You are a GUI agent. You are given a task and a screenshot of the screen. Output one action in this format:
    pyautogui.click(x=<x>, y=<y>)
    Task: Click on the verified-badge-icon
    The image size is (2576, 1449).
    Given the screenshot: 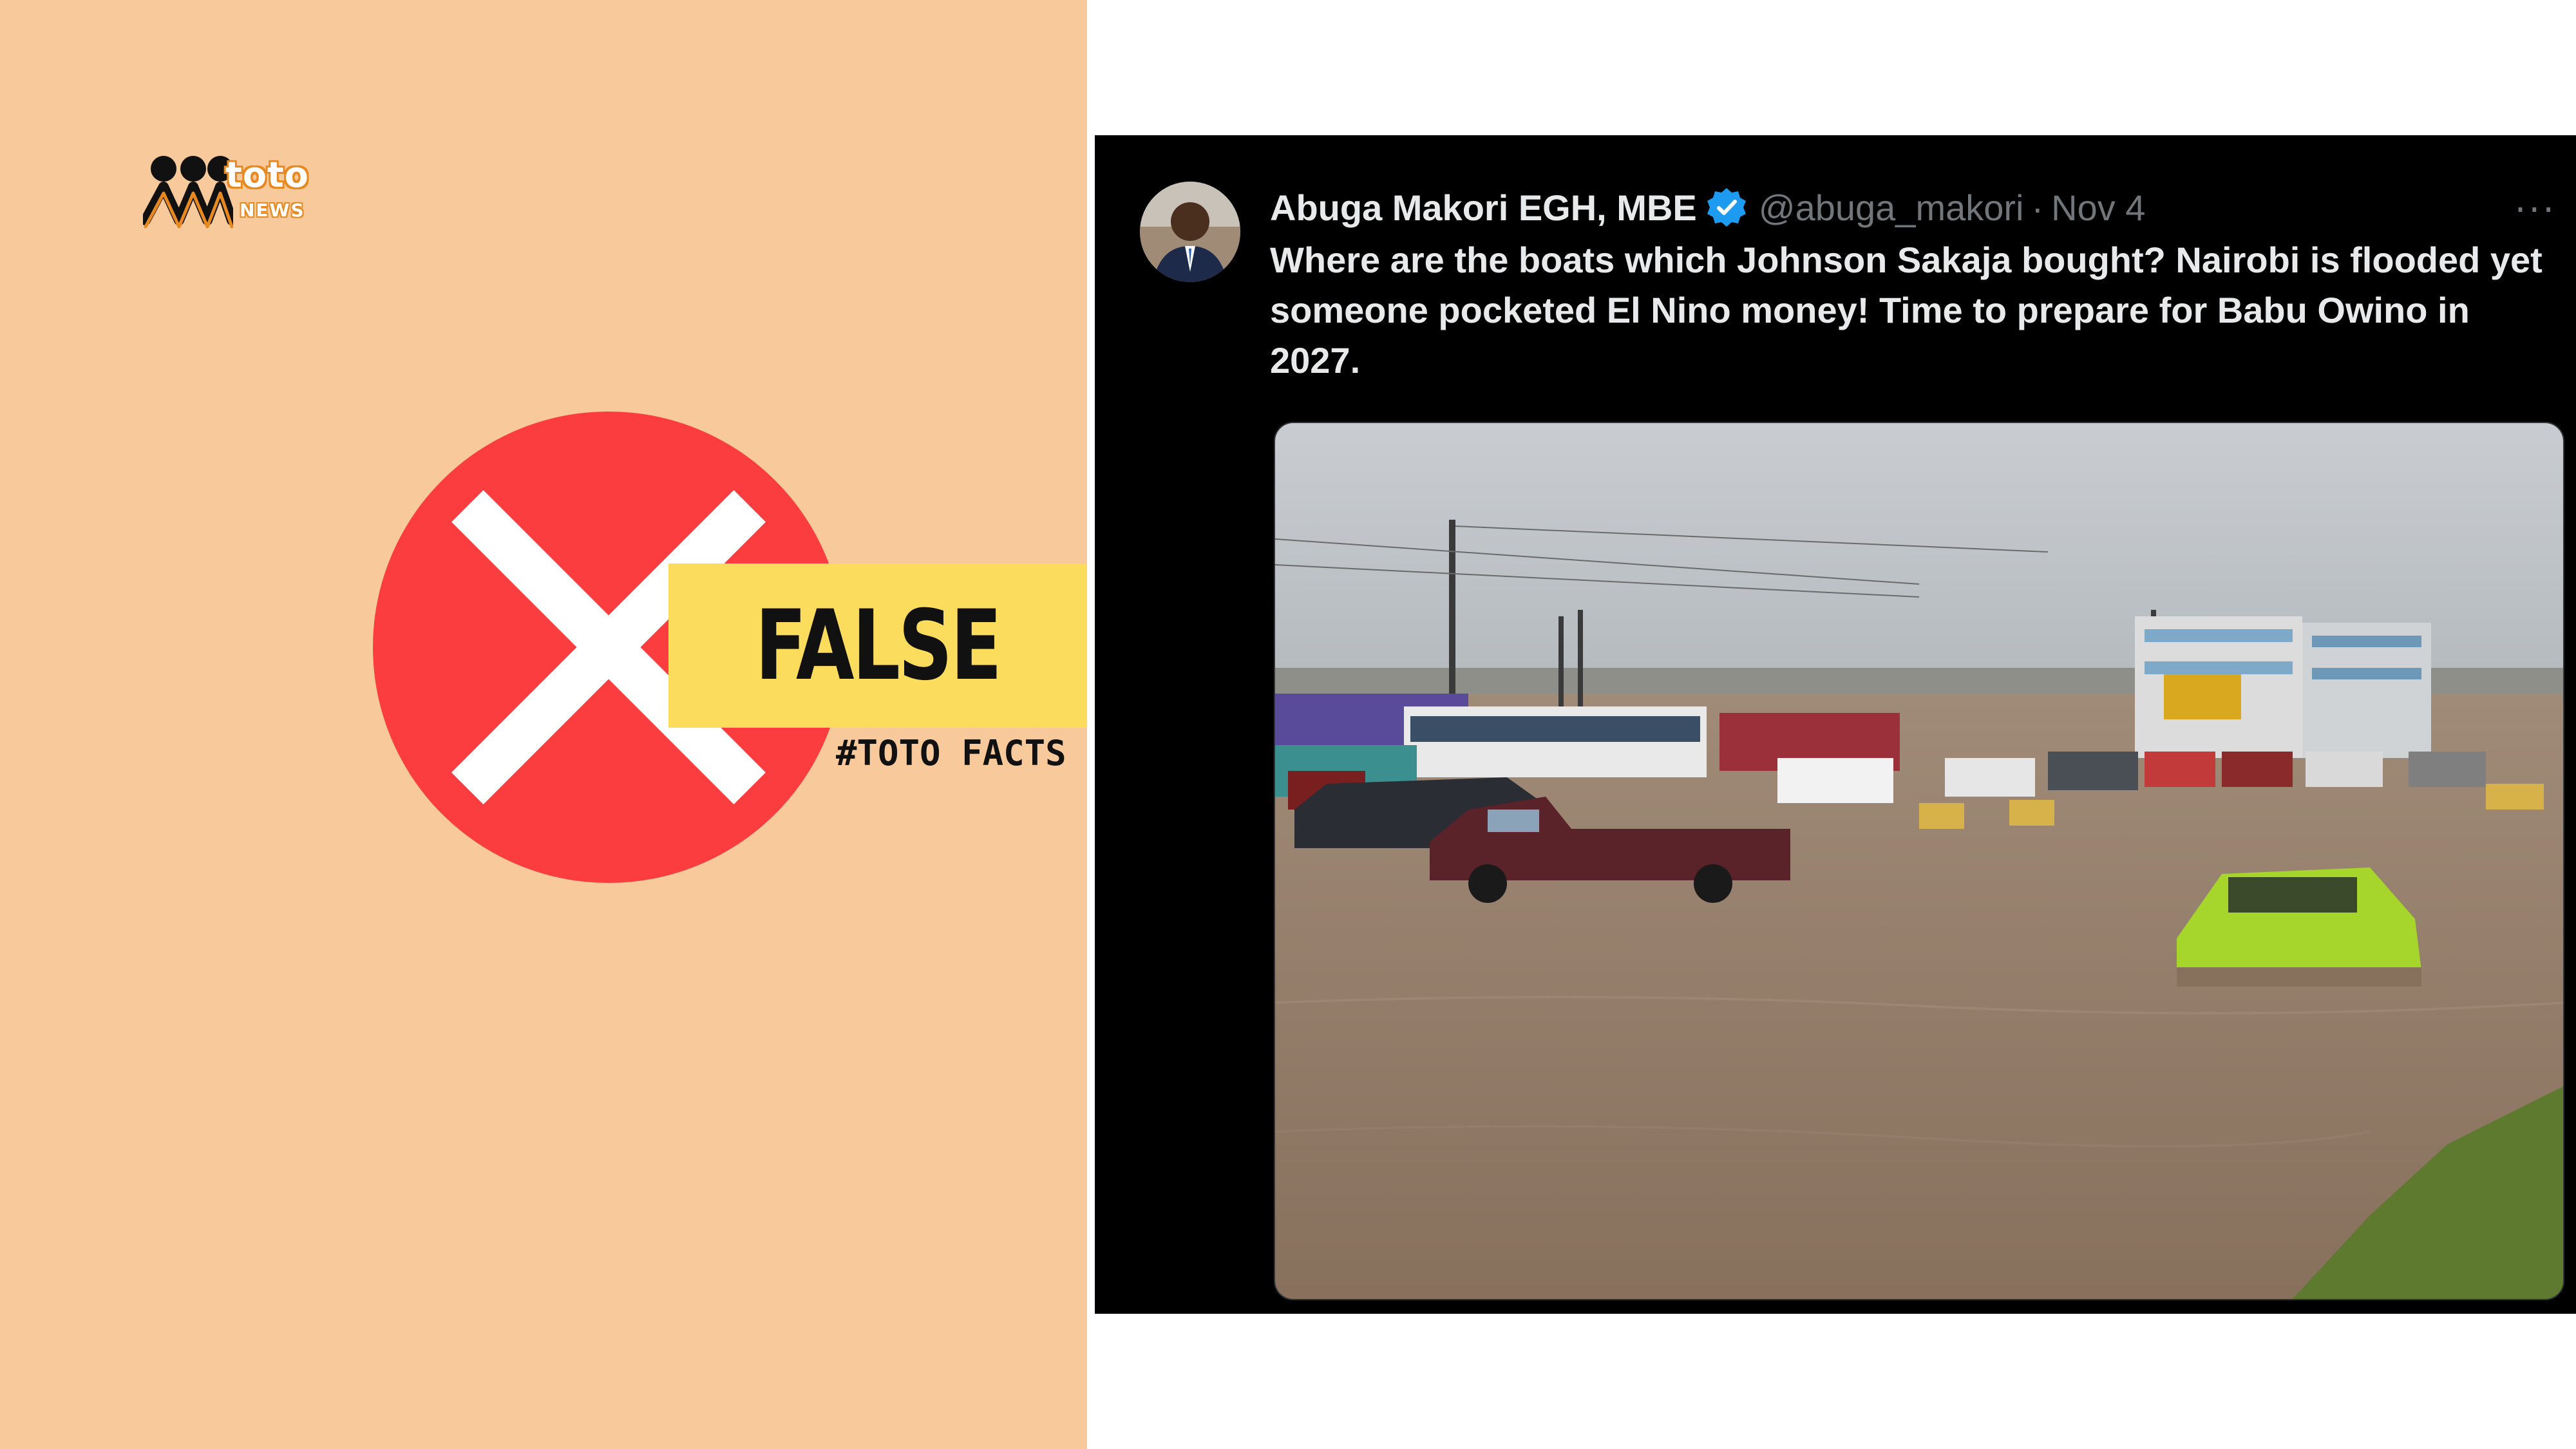 What is the action you would take?
    pyautogui.click(x=1727, y=207)
    